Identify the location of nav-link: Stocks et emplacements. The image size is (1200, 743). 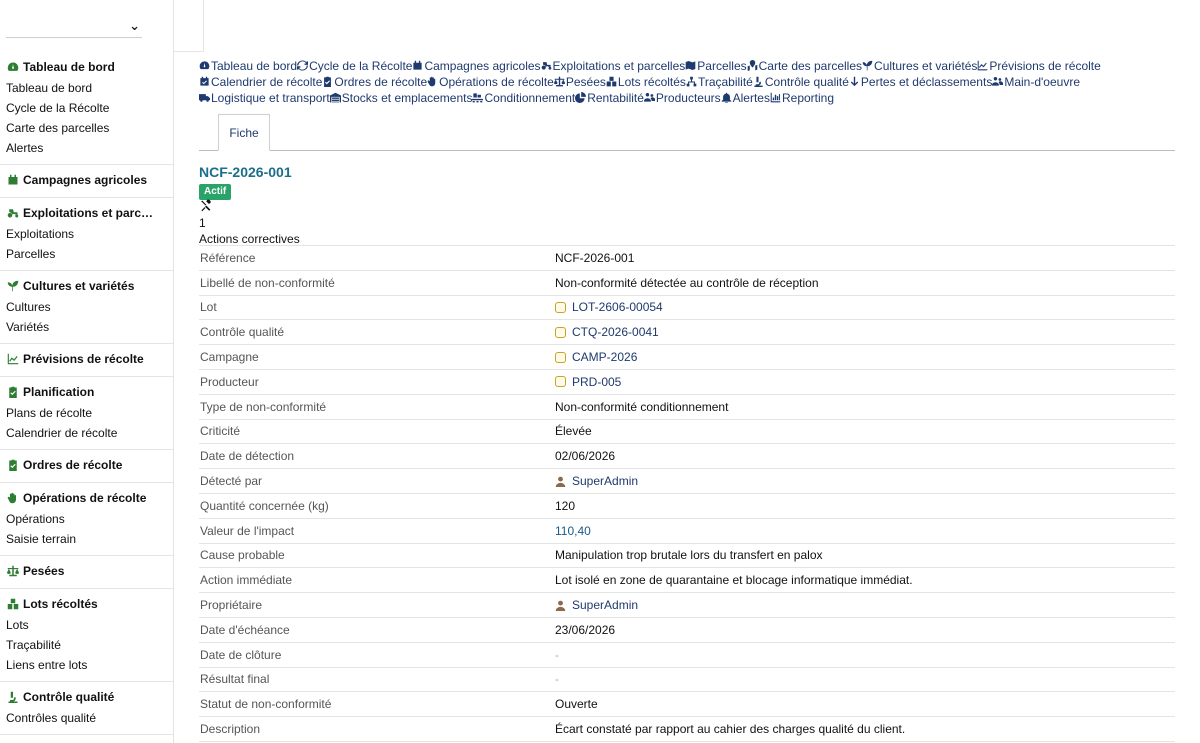
(401, 98).